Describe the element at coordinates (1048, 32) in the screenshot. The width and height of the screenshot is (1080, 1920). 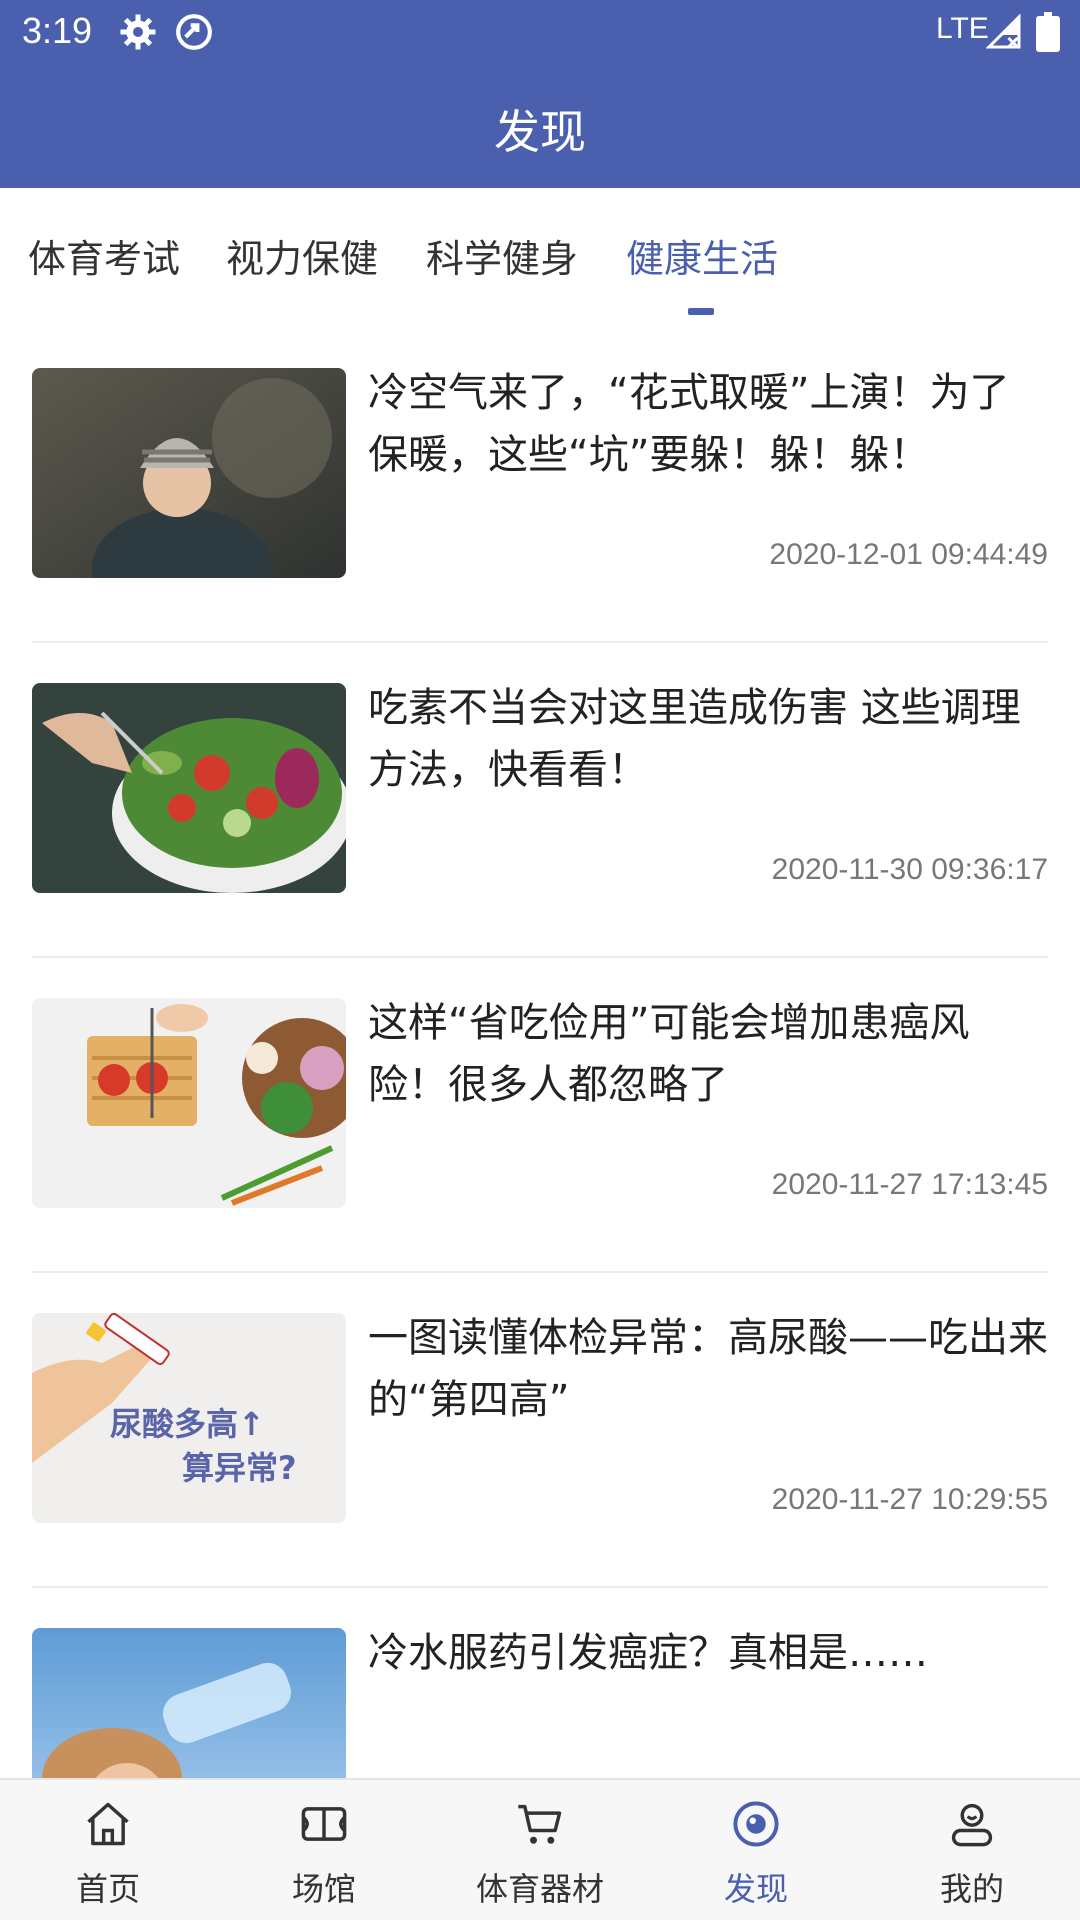
I see `battery-icon` at that location.